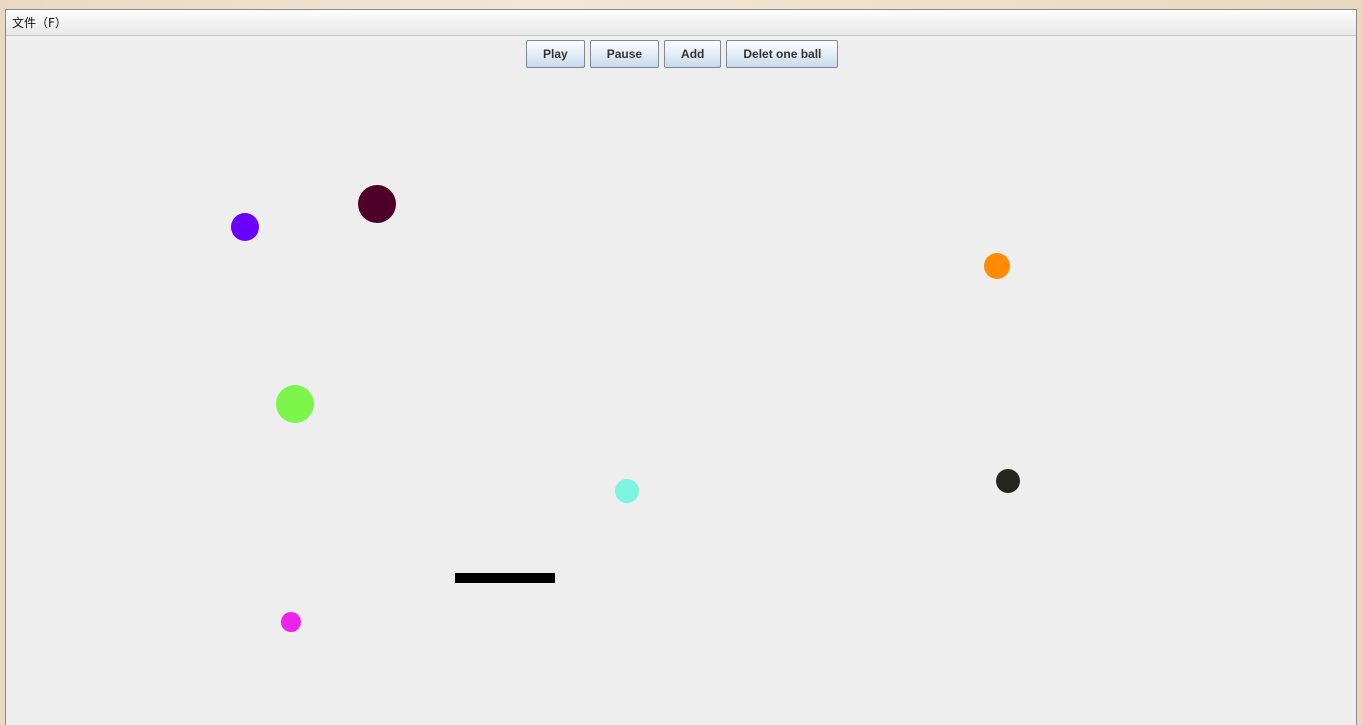  What do you see at coordinates (505, 578) in the screenshot?
I see `paddle` at bounding box center [505, 578].